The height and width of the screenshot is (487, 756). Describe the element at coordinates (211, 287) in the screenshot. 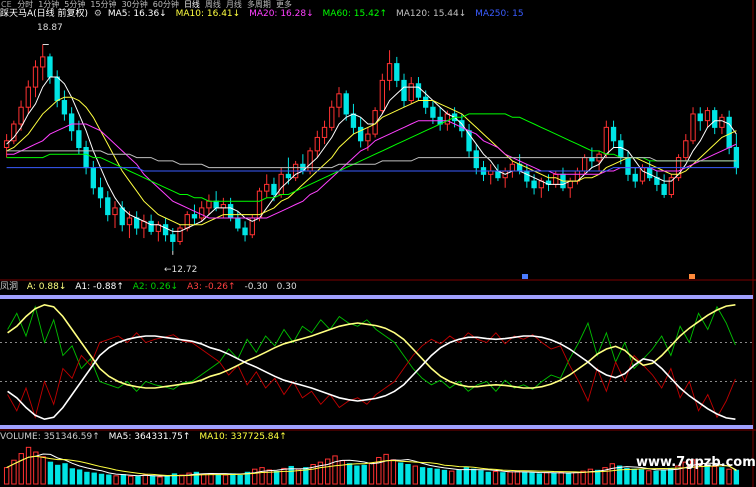

I see `osc-a3-label: A3: -0.26↑` at that location.